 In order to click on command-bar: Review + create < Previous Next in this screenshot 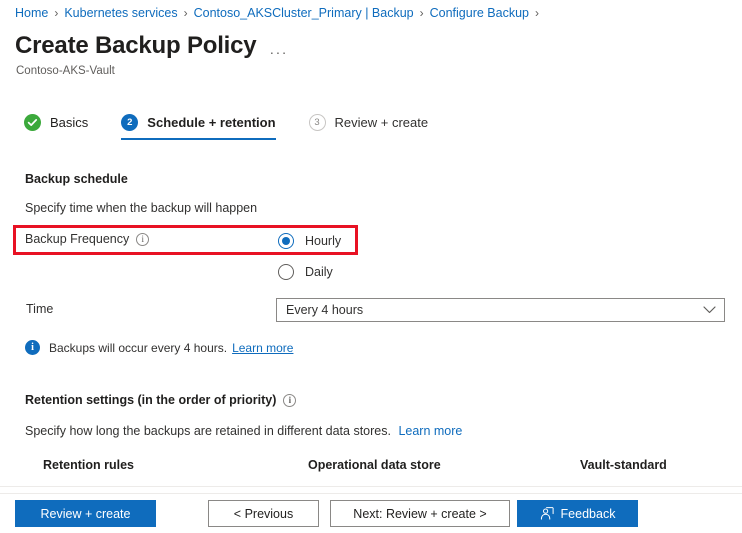, I will do `click(371, 513)`.